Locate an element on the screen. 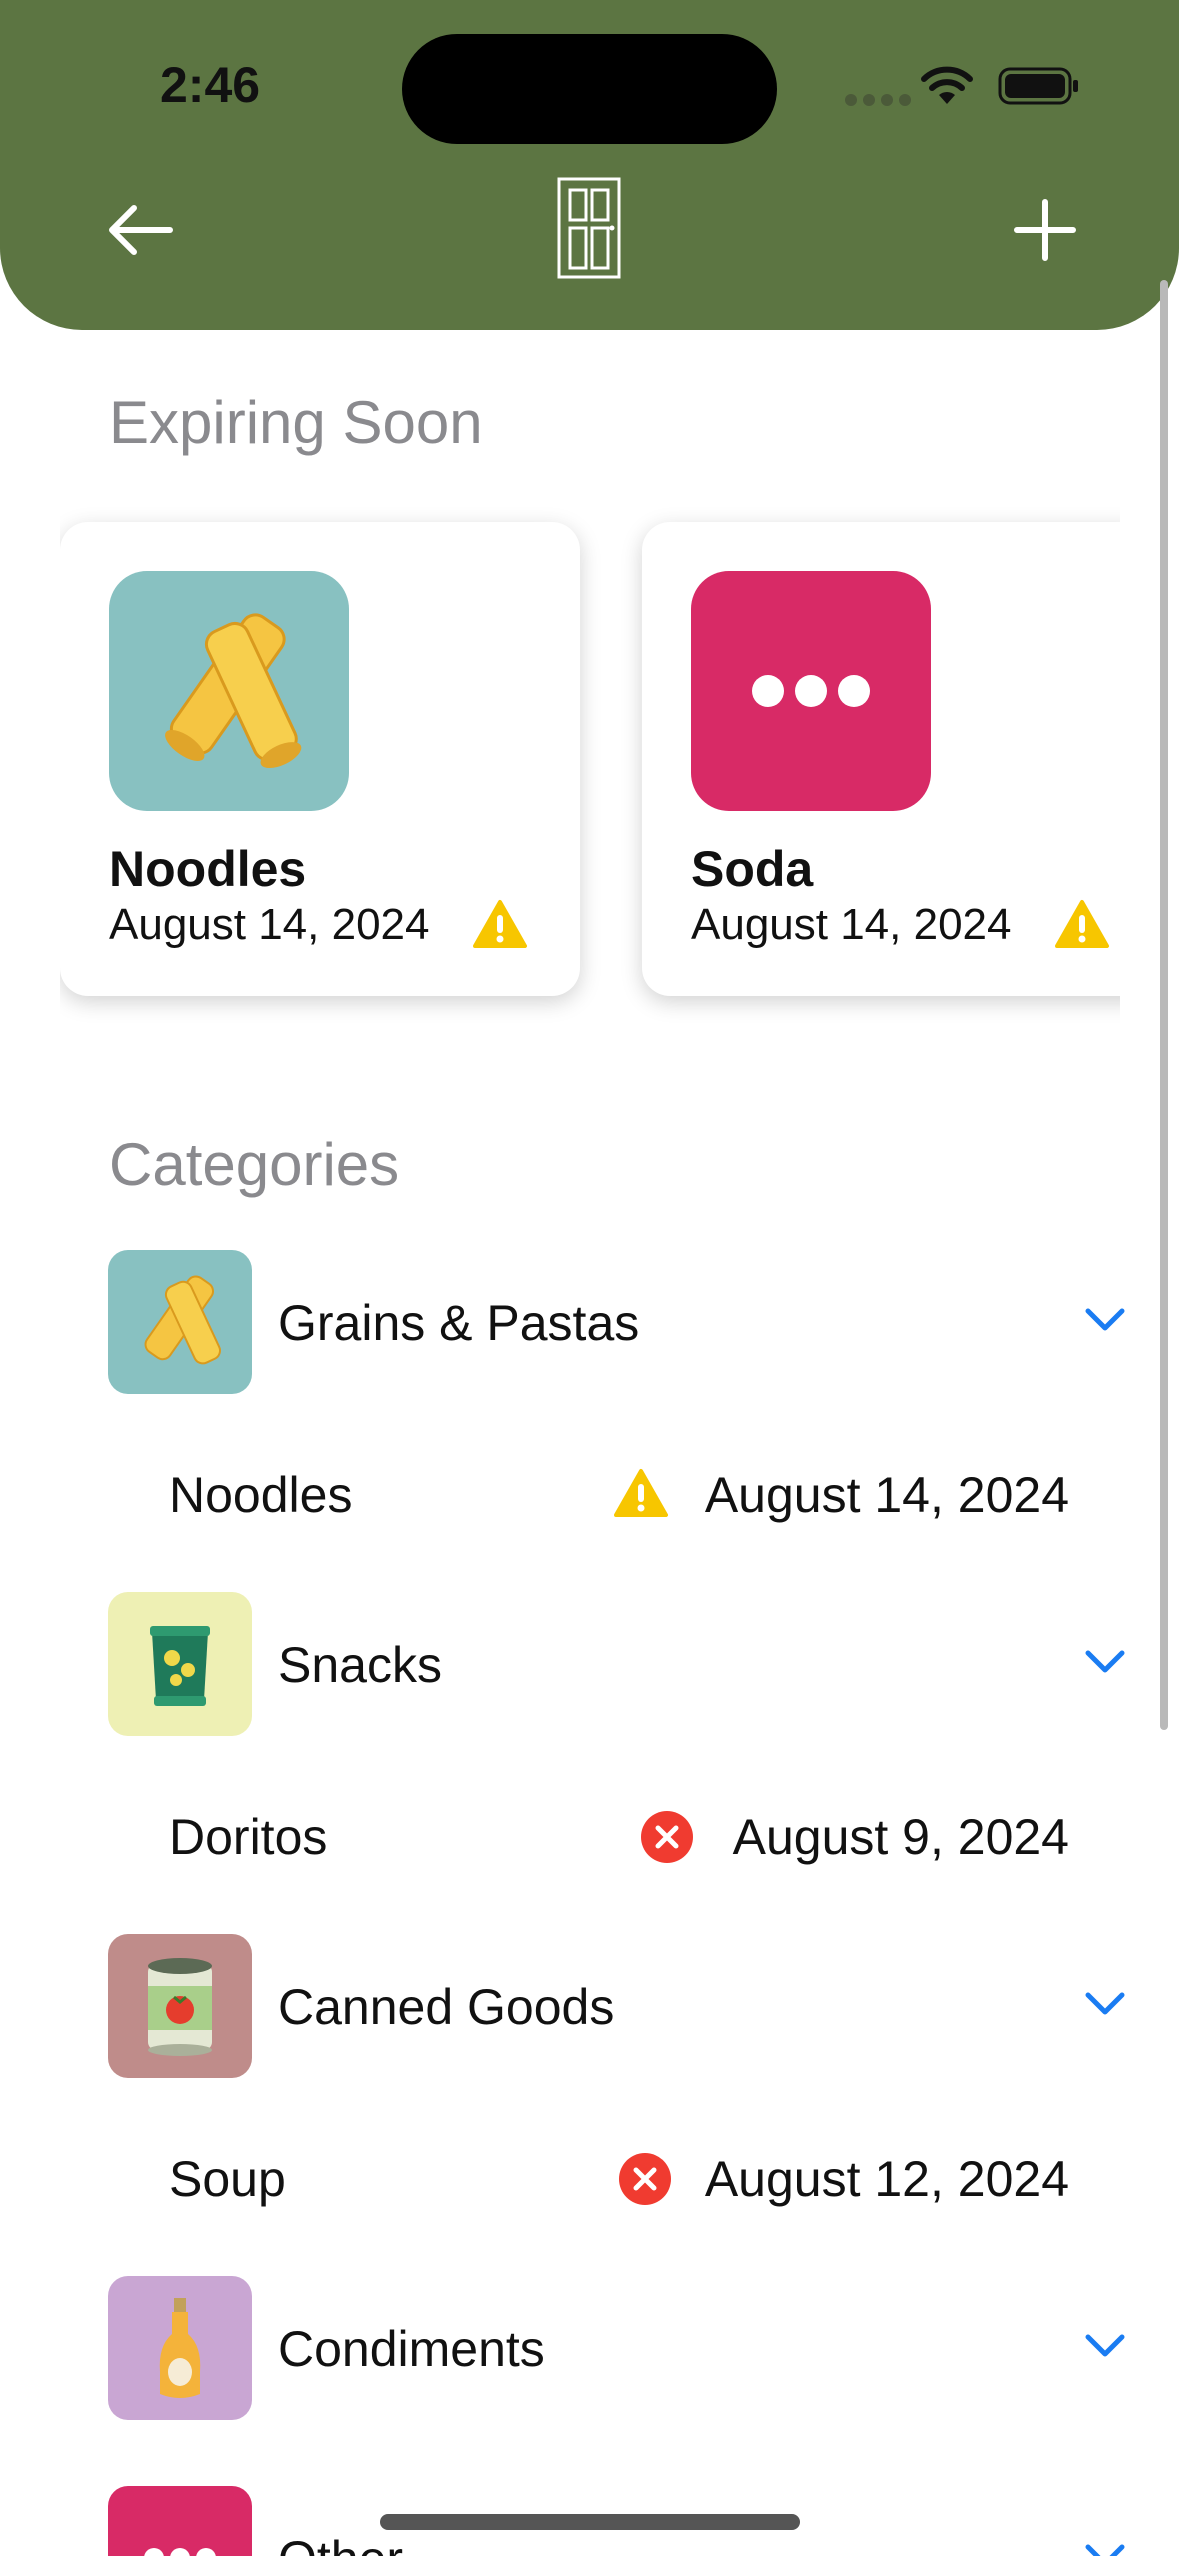 The height and width of the screenshot is (2556, 1179). expiring-card-soda: Soda August 14, 2024 is located at coordinates (881, 759).